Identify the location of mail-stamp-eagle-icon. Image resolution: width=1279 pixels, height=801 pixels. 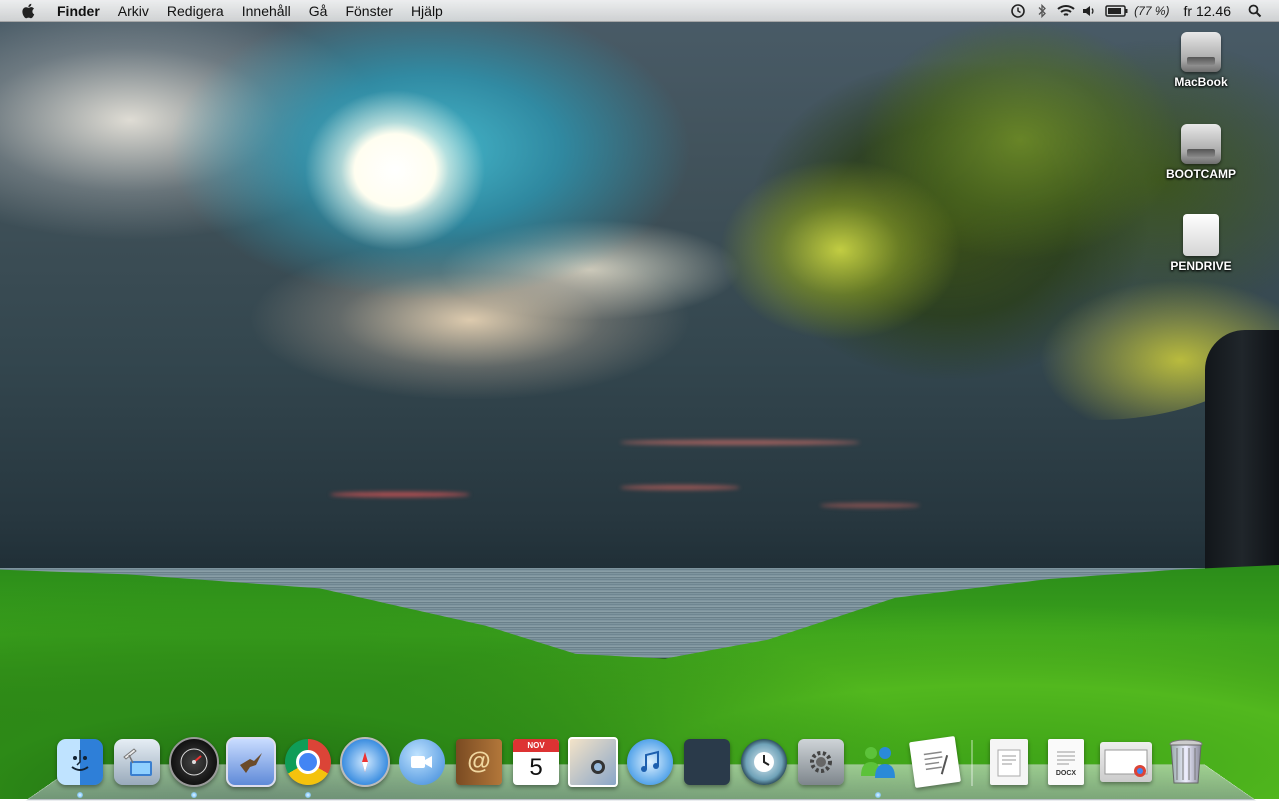
(251, 762).